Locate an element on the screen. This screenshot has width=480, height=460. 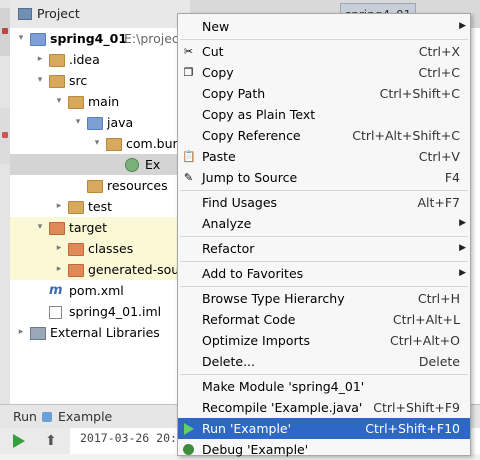
menu-item-shortcut: Delete is located at coordinates (439, 361).